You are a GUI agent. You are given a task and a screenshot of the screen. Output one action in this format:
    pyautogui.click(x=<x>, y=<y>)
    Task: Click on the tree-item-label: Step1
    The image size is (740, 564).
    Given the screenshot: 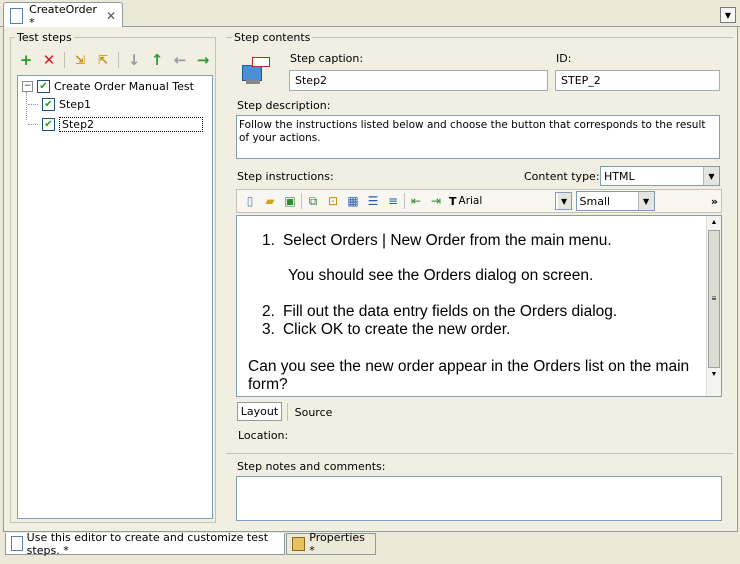 What is the action you would take?
    pyautogui.click(x=75, y=104)
    